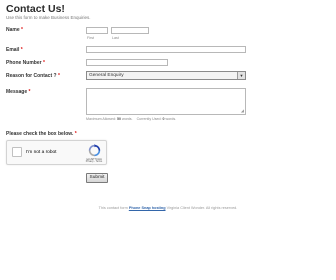 The height and width of the screenshot is (280, 336). Describe the element at coordinates (166, 49) in the screenshot. I see `email-field` at that location.